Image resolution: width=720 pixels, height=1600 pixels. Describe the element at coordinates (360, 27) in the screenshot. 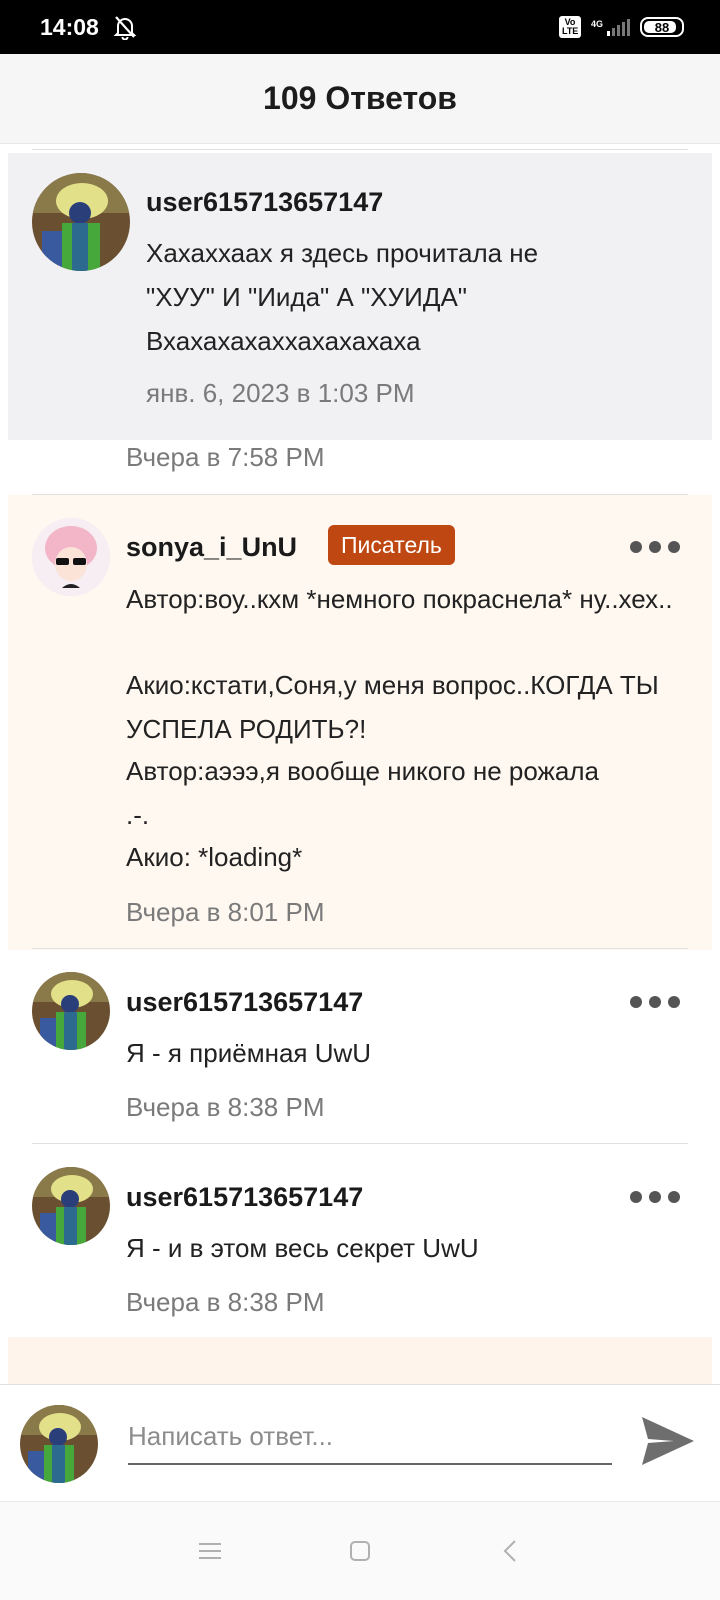

I see `status-bar: 14:08 Vo LTE 4G 88` at that location.